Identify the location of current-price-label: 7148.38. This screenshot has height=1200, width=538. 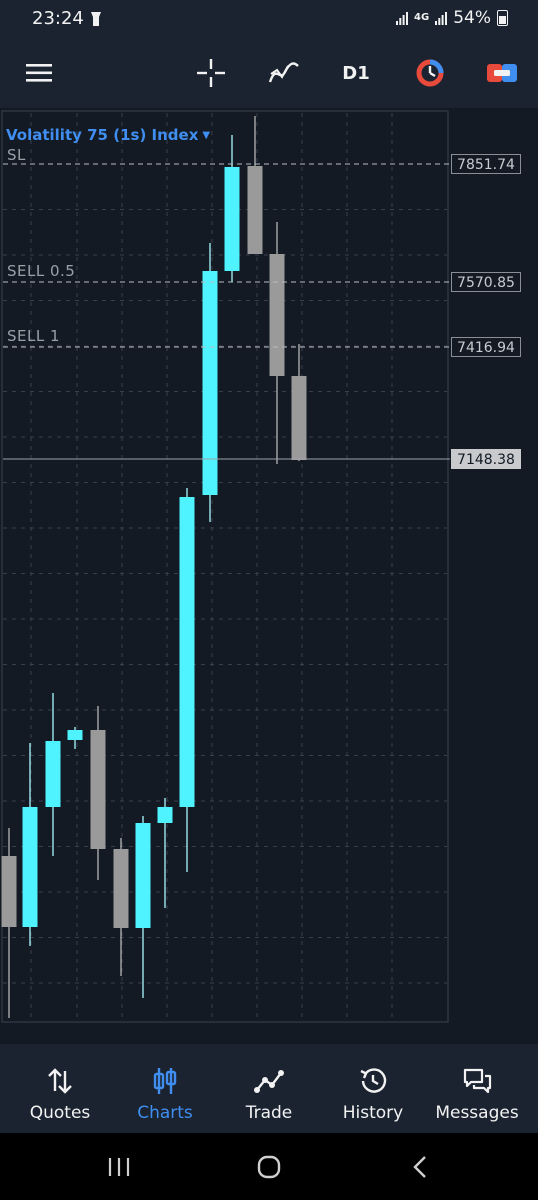
(486, 459).